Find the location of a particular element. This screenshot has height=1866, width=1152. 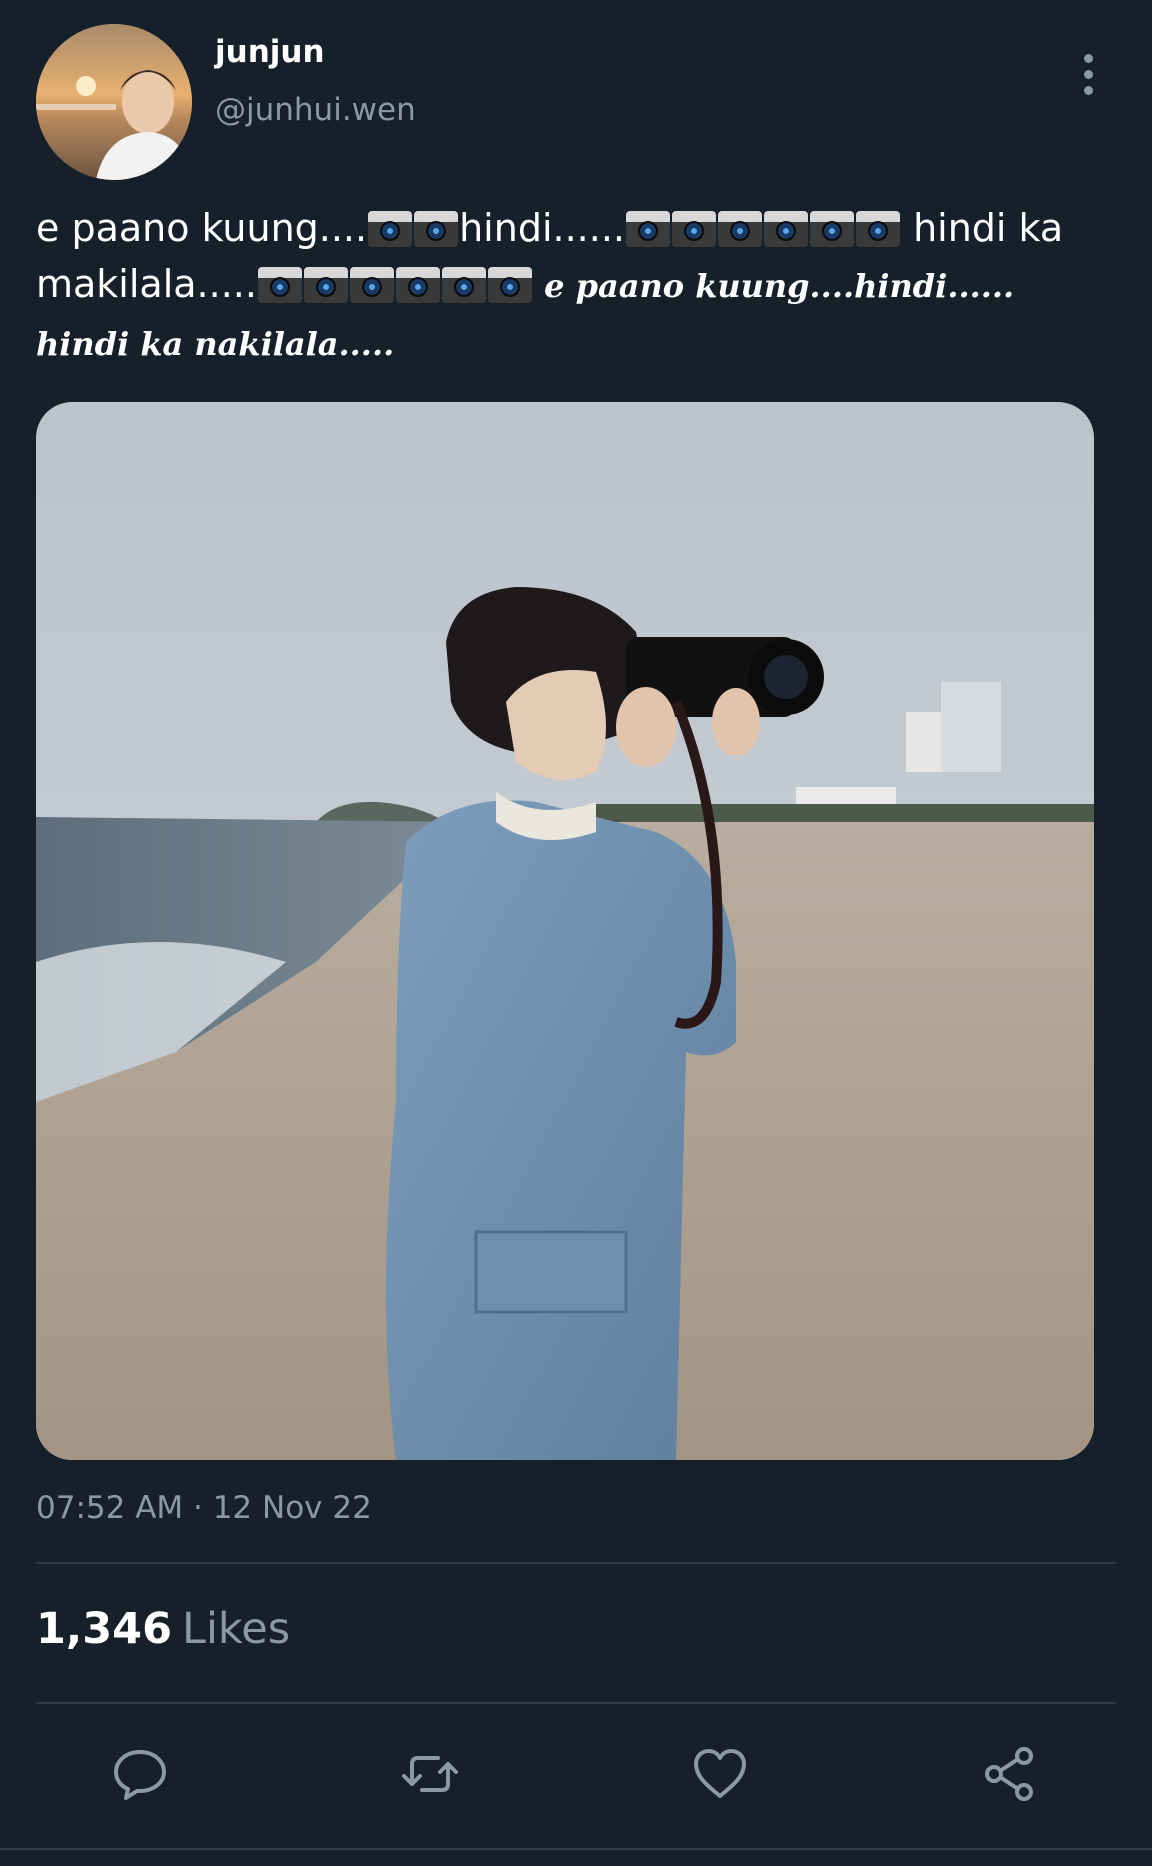

tweet-timestamp: 07:52 AM · 12 Nov 22 is located at coordinates (204, 1508).